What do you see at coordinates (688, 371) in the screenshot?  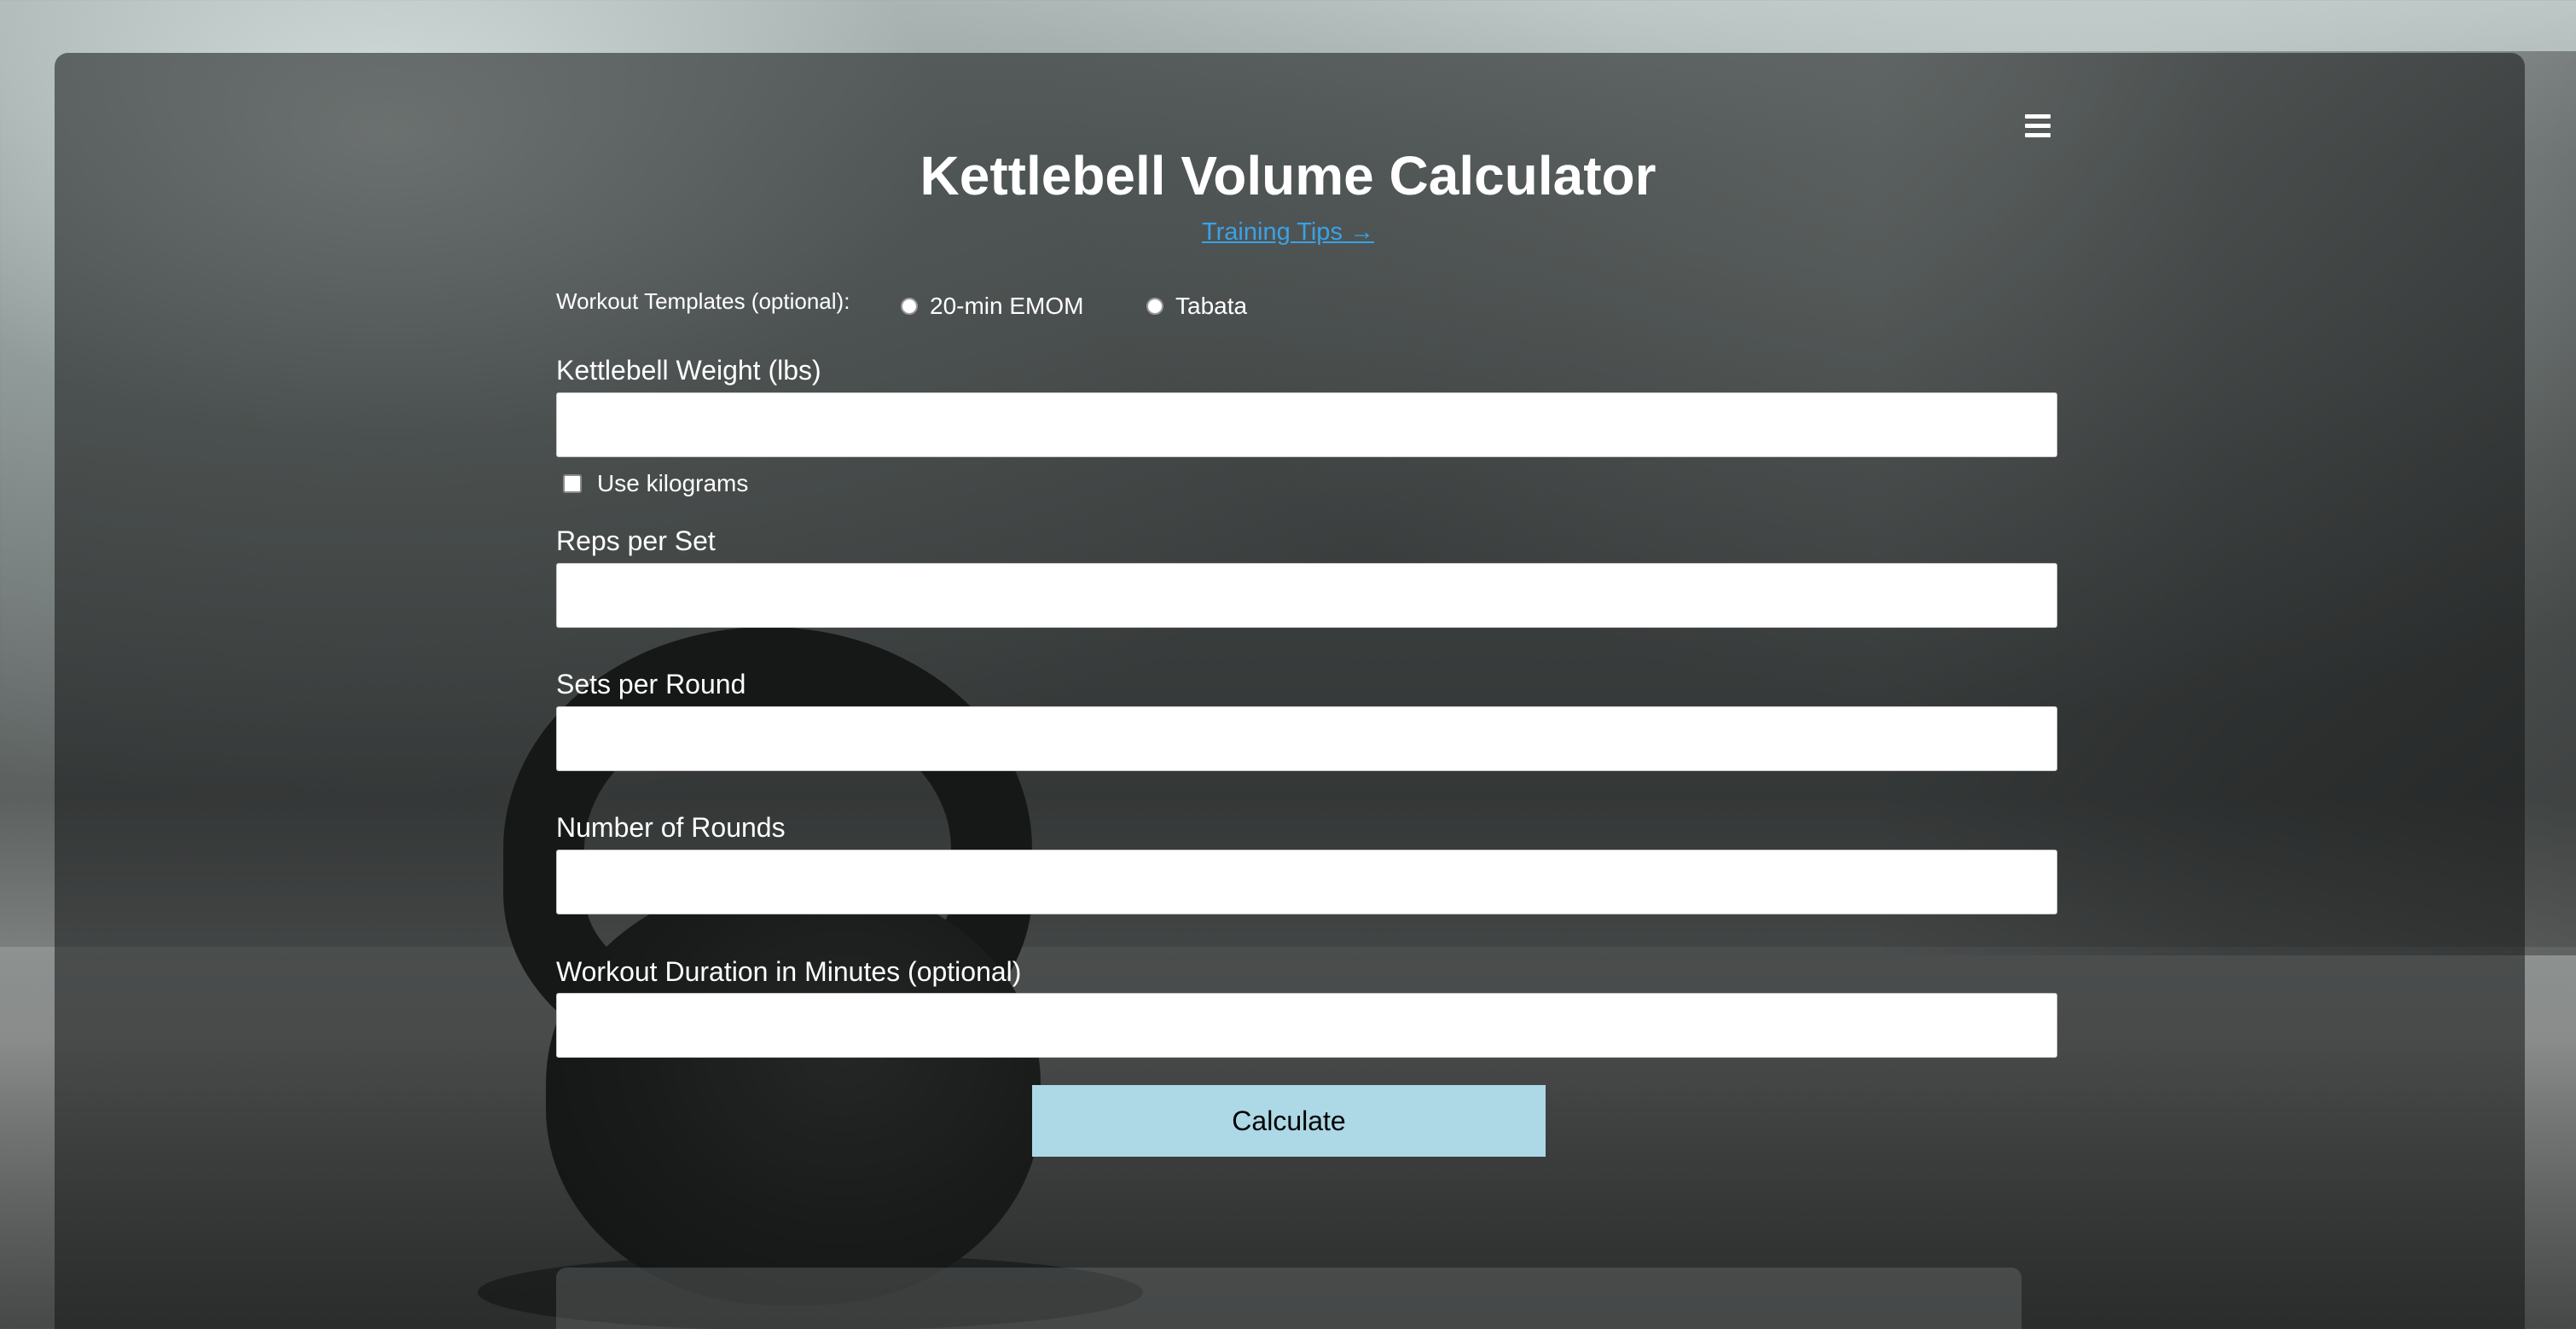 I see `weight-label: Kettlebell Weight (lbs)` at bounding box center [688, 371].